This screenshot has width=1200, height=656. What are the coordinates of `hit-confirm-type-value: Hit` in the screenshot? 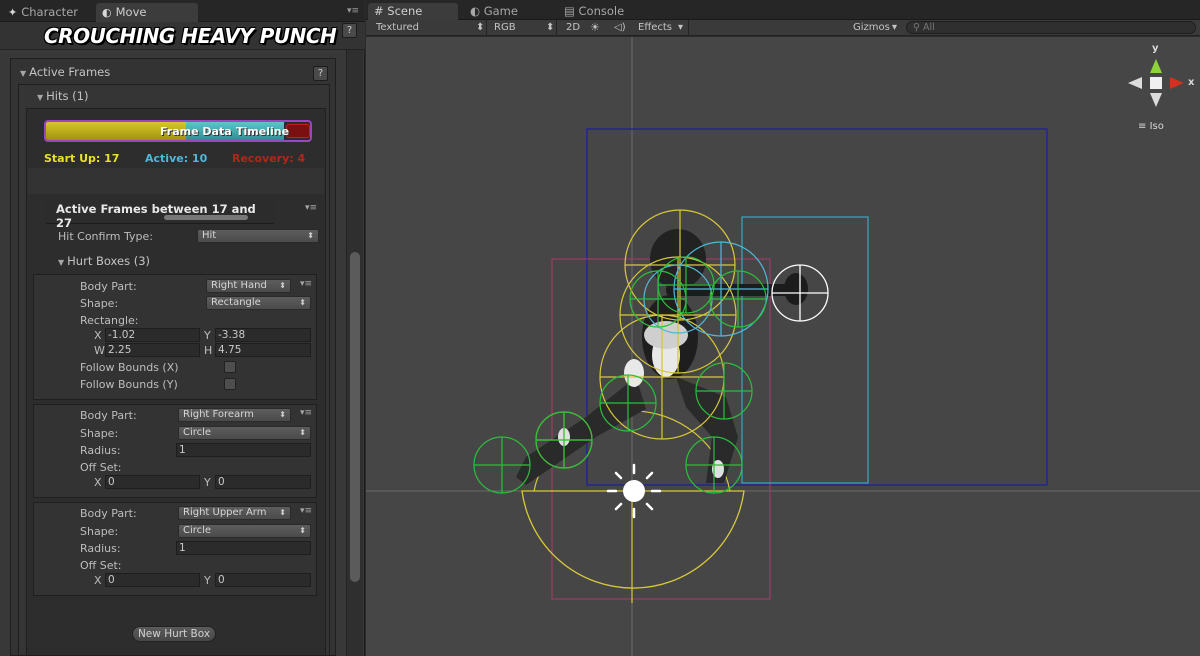 It's located at (209, 235).